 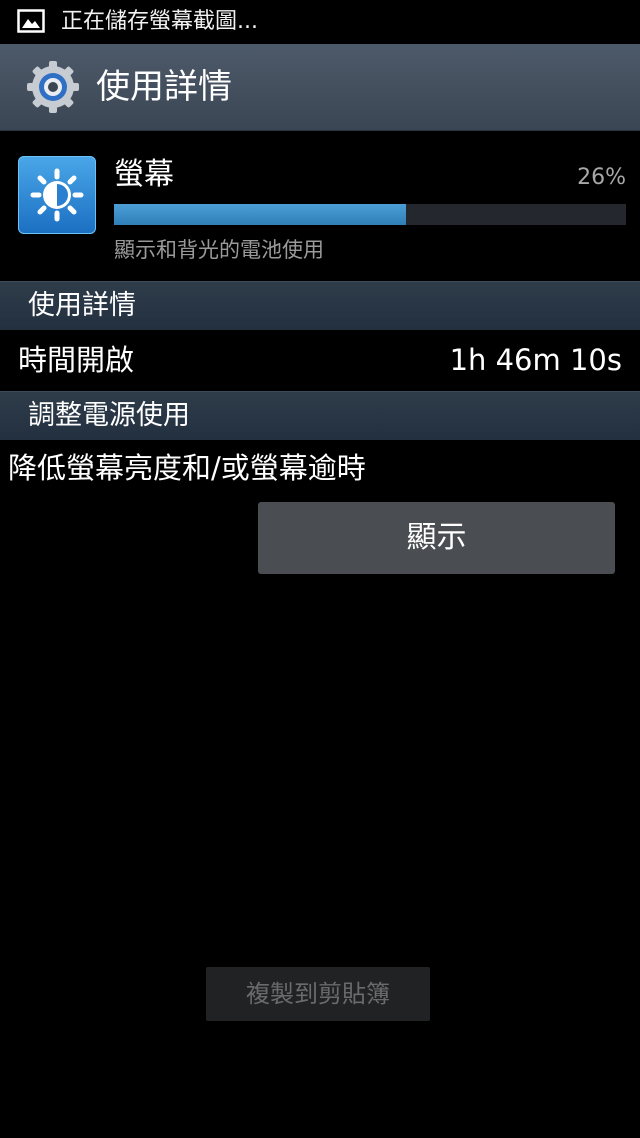 I want to click on section-header-usage-details: 使用詳情, so click(x=320, y=305).